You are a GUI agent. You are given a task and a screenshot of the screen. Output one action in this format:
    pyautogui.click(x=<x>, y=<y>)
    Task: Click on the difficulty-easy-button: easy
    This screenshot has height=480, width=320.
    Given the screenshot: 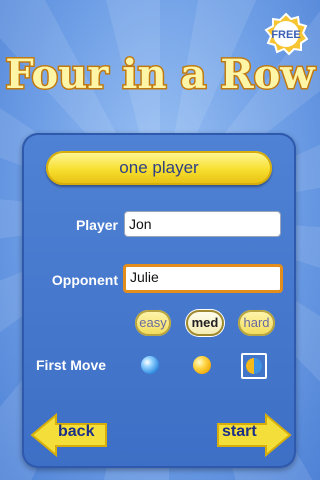 What is the action you would take?
    pyautogui.click(x=153, y=323)
    